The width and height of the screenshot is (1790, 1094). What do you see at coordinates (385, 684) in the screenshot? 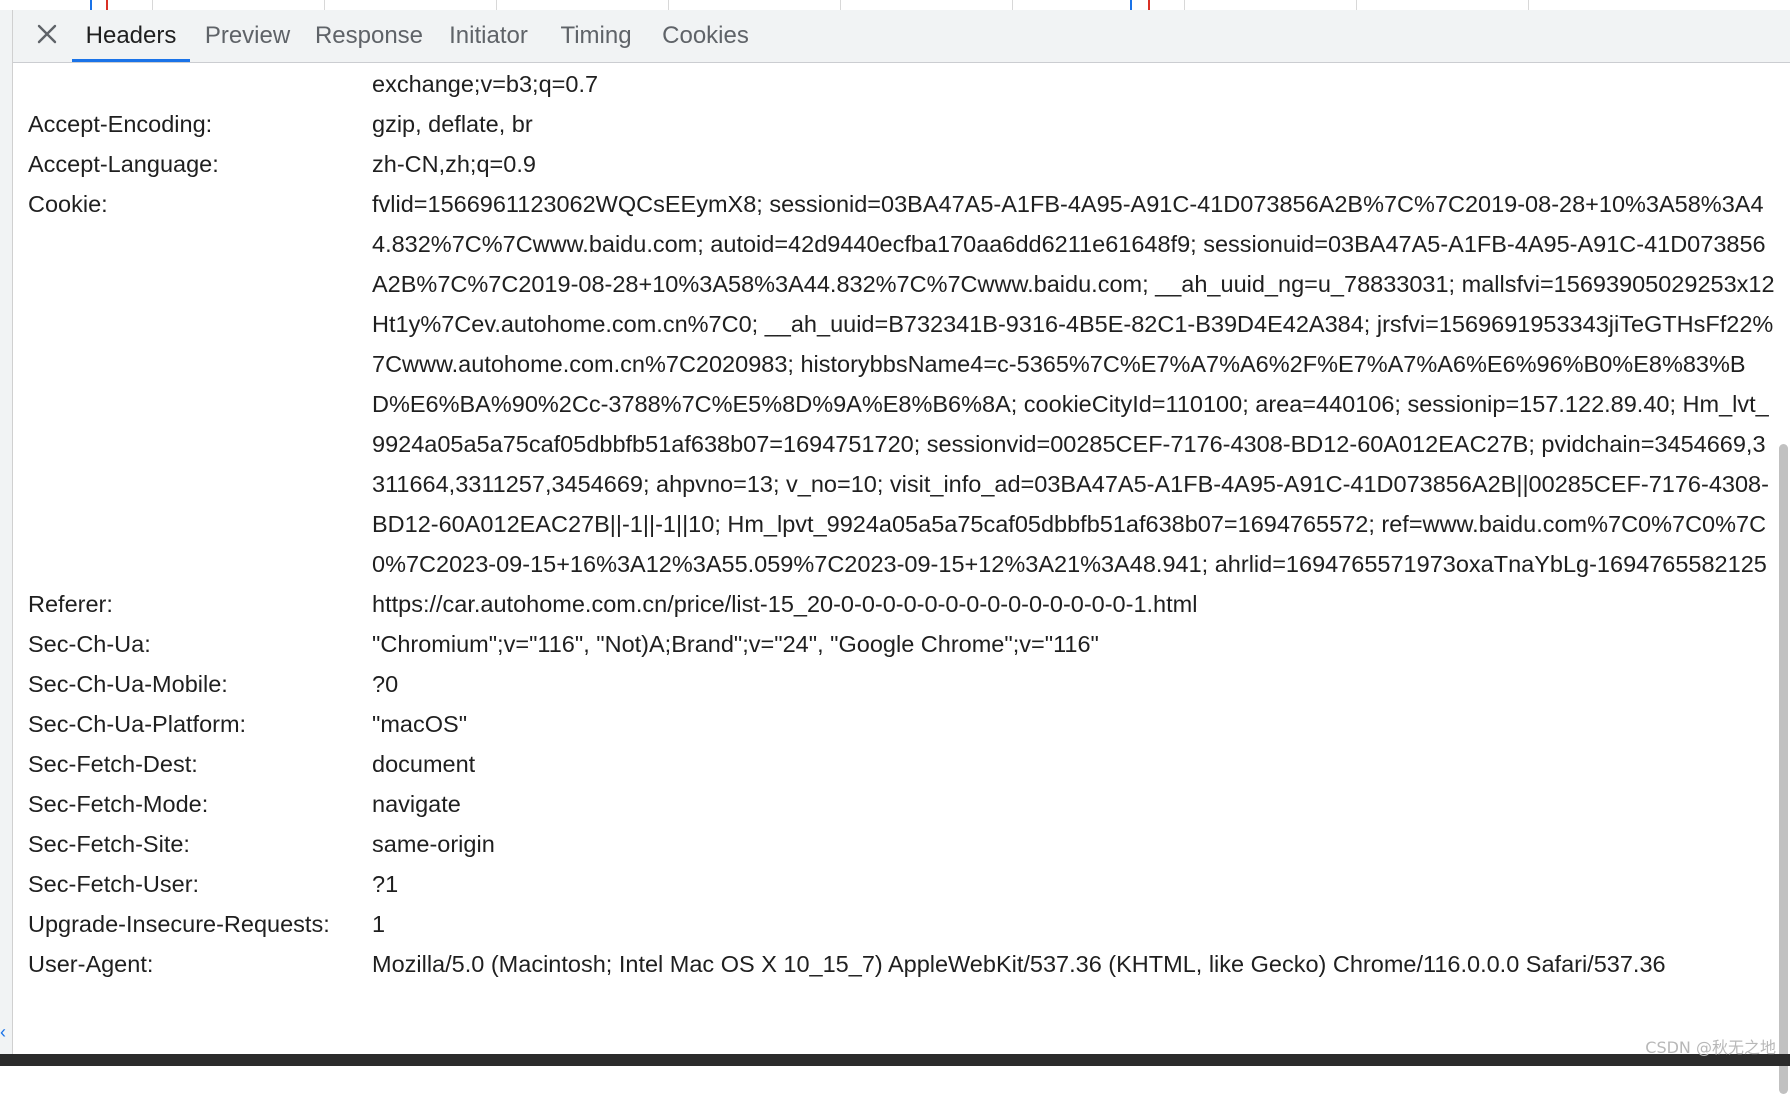
I see `header-value: ?0` at bounding box center [385, 684].